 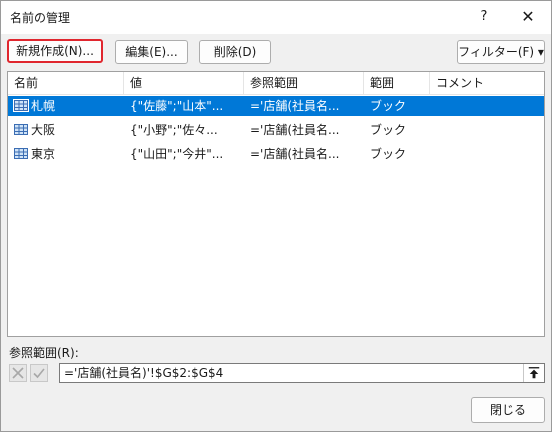 I want to click on checkmark-icon, so click(x=39, y=373).